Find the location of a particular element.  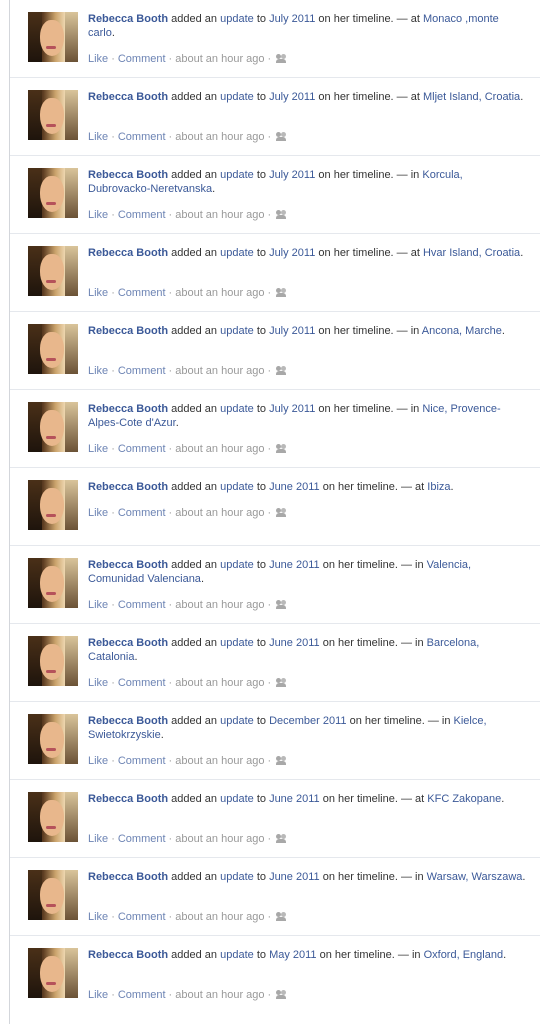

timeline-date-link: May 2011 is located at coordinates (293, 955).